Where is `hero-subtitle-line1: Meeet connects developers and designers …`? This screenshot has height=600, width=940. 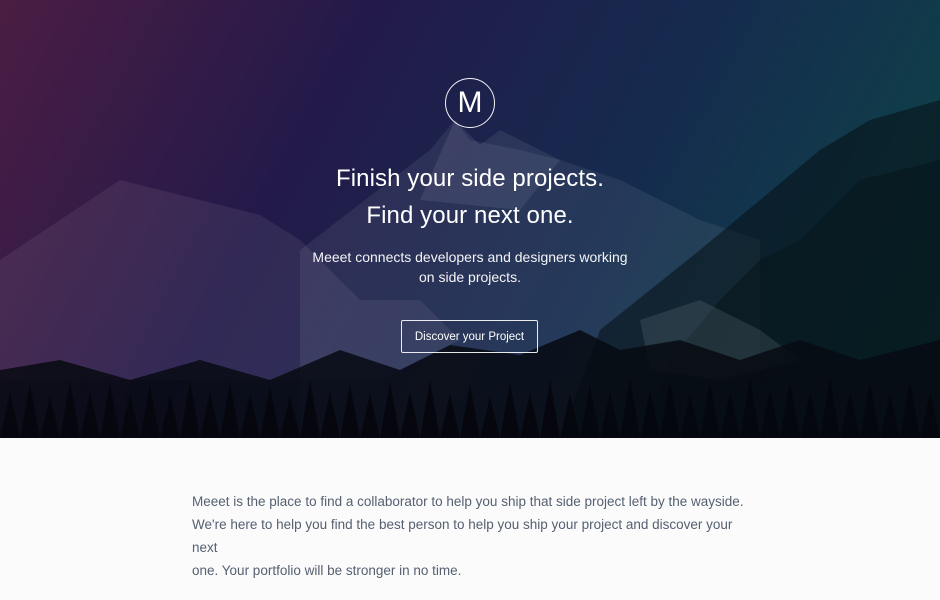
hero-subtitle-line1: Meeet connects developers and designers … is located at coordinates (470, 257).